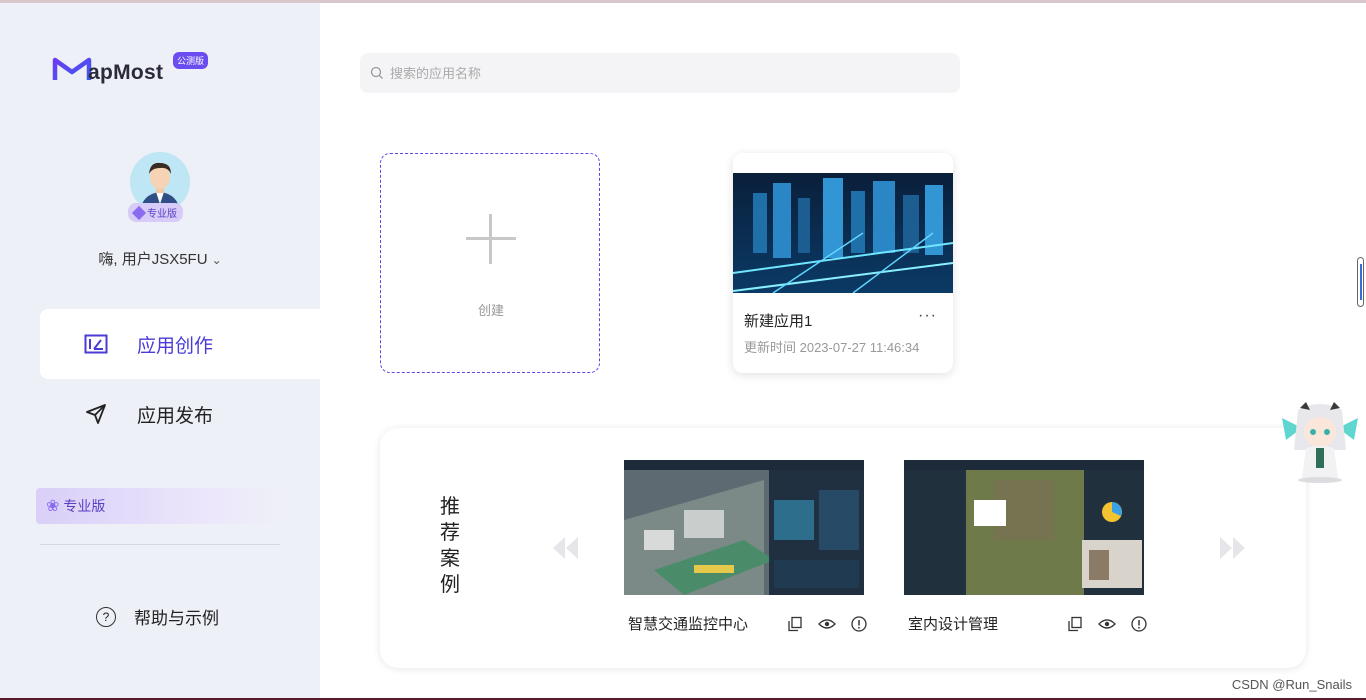 This screenshot has height=700, width=1366. I want to click on carousel-prev-icon, so click(565, 548).